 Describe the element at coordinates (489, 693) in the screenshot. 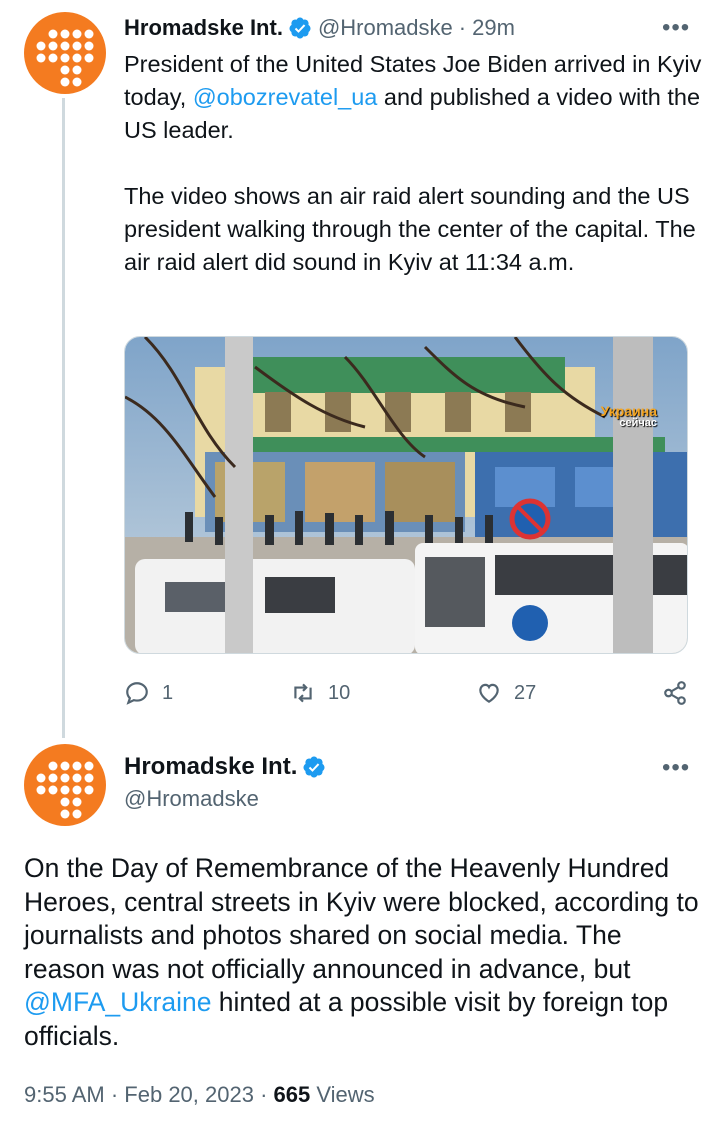

I see `like-icon` at that location.